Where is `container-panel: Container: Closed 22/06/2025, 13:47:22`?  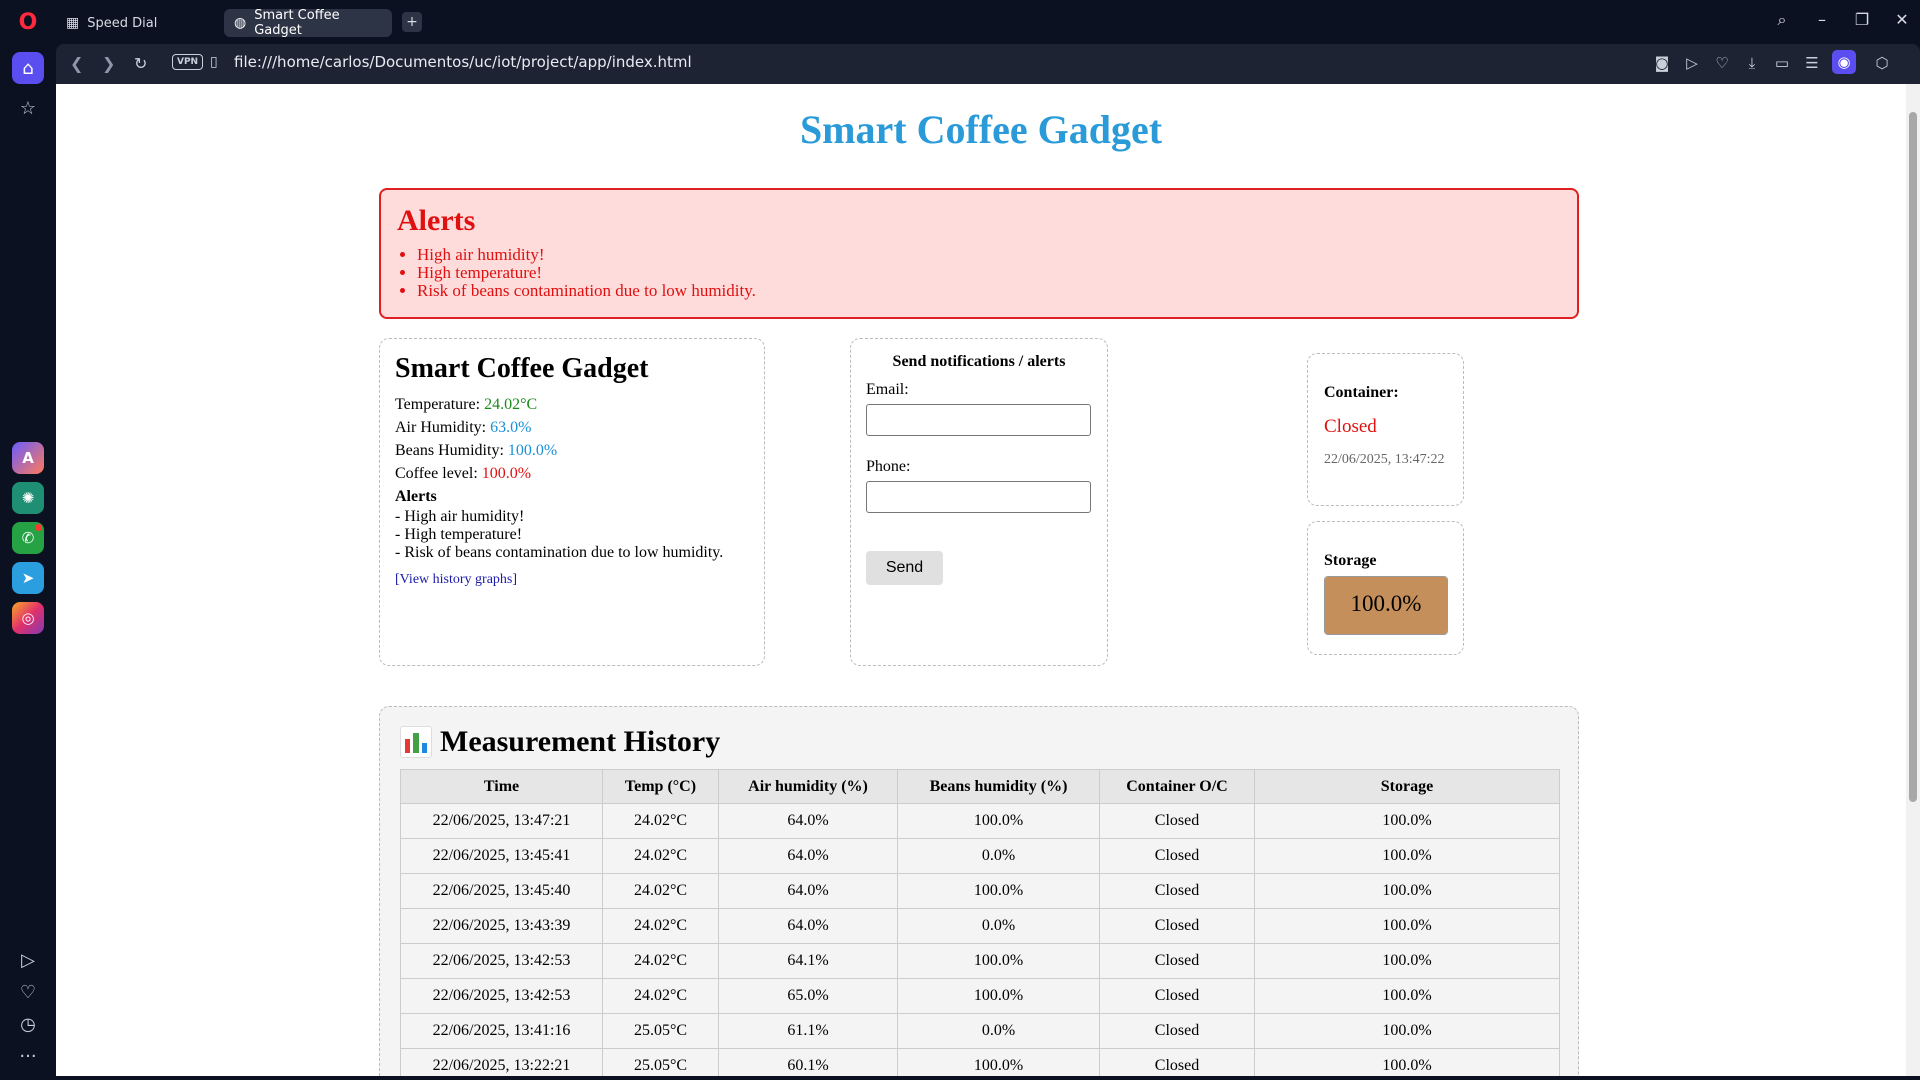 container-panel: Container: Closed 22/06/2025, 13:47:22 is located at coordinates (1385, 429).